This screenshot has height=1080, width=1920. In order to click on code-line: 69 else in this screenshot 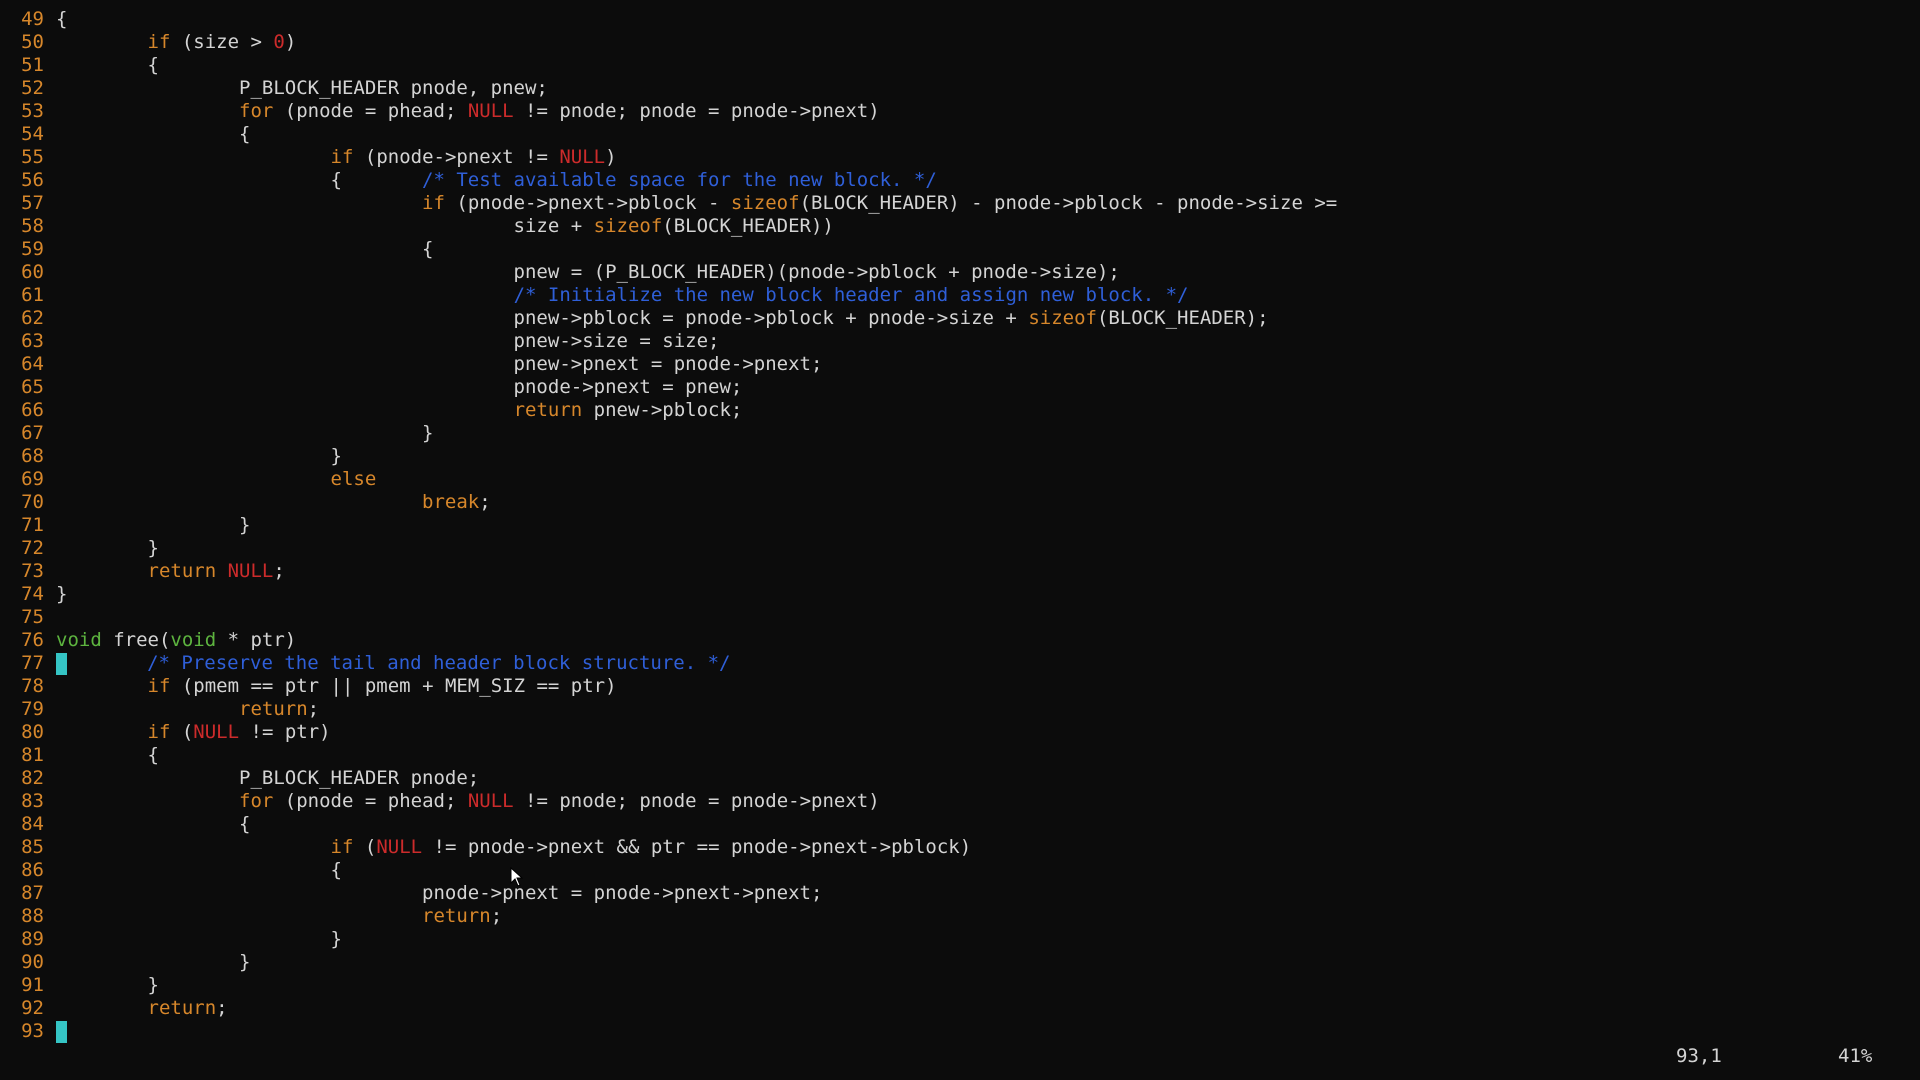, I will do `click(960, 479)`.